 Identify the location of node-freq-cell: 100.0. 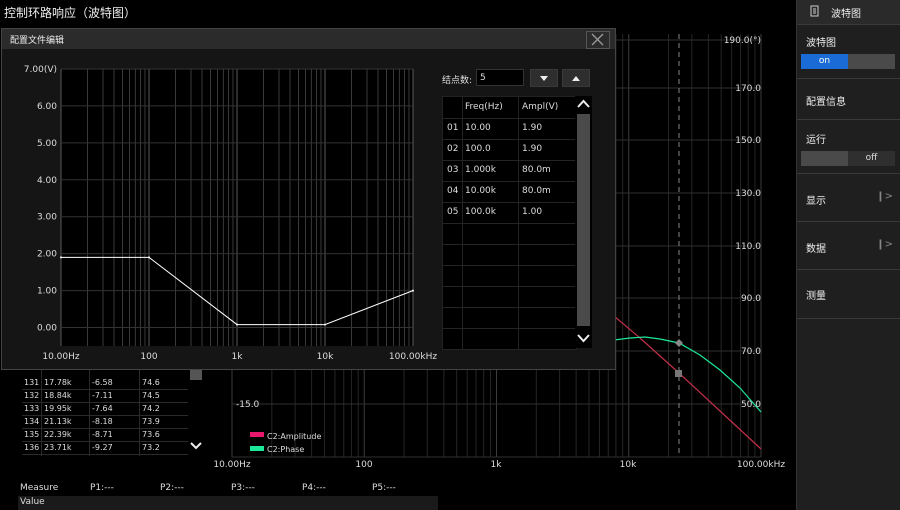
(478, 149).